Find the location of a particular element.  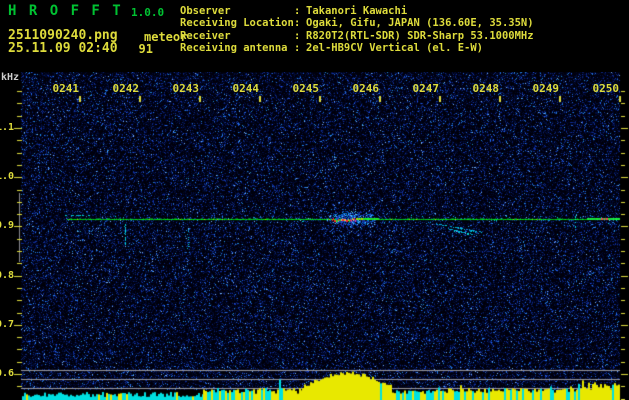

x-axis-label: 0249 is located at coordinates (546, 88).